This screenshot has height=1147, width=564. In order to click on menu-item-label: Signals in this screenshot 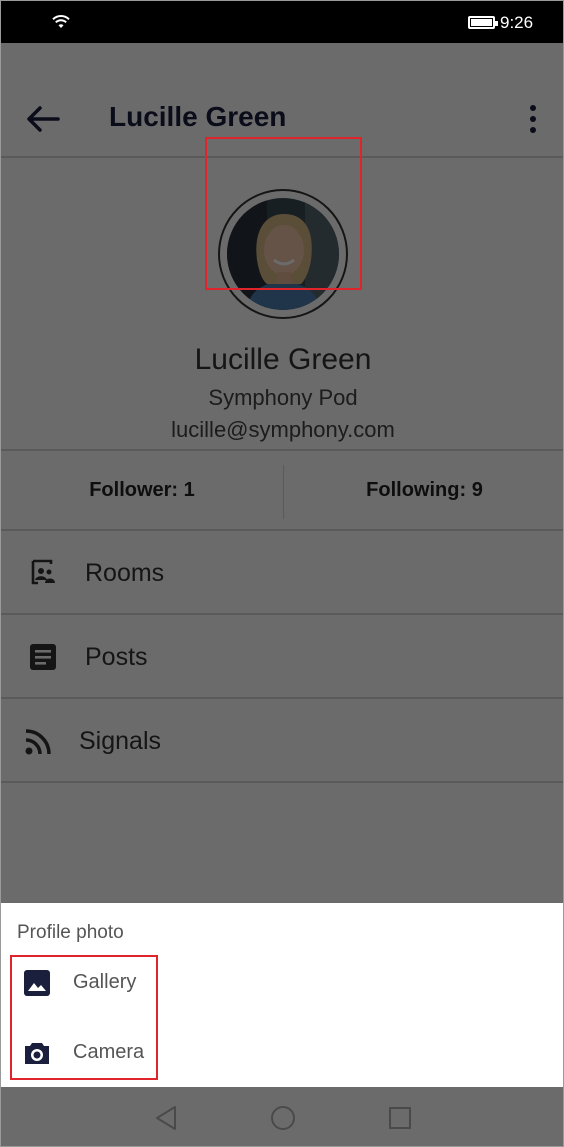, I will do `click(120, 741)`.